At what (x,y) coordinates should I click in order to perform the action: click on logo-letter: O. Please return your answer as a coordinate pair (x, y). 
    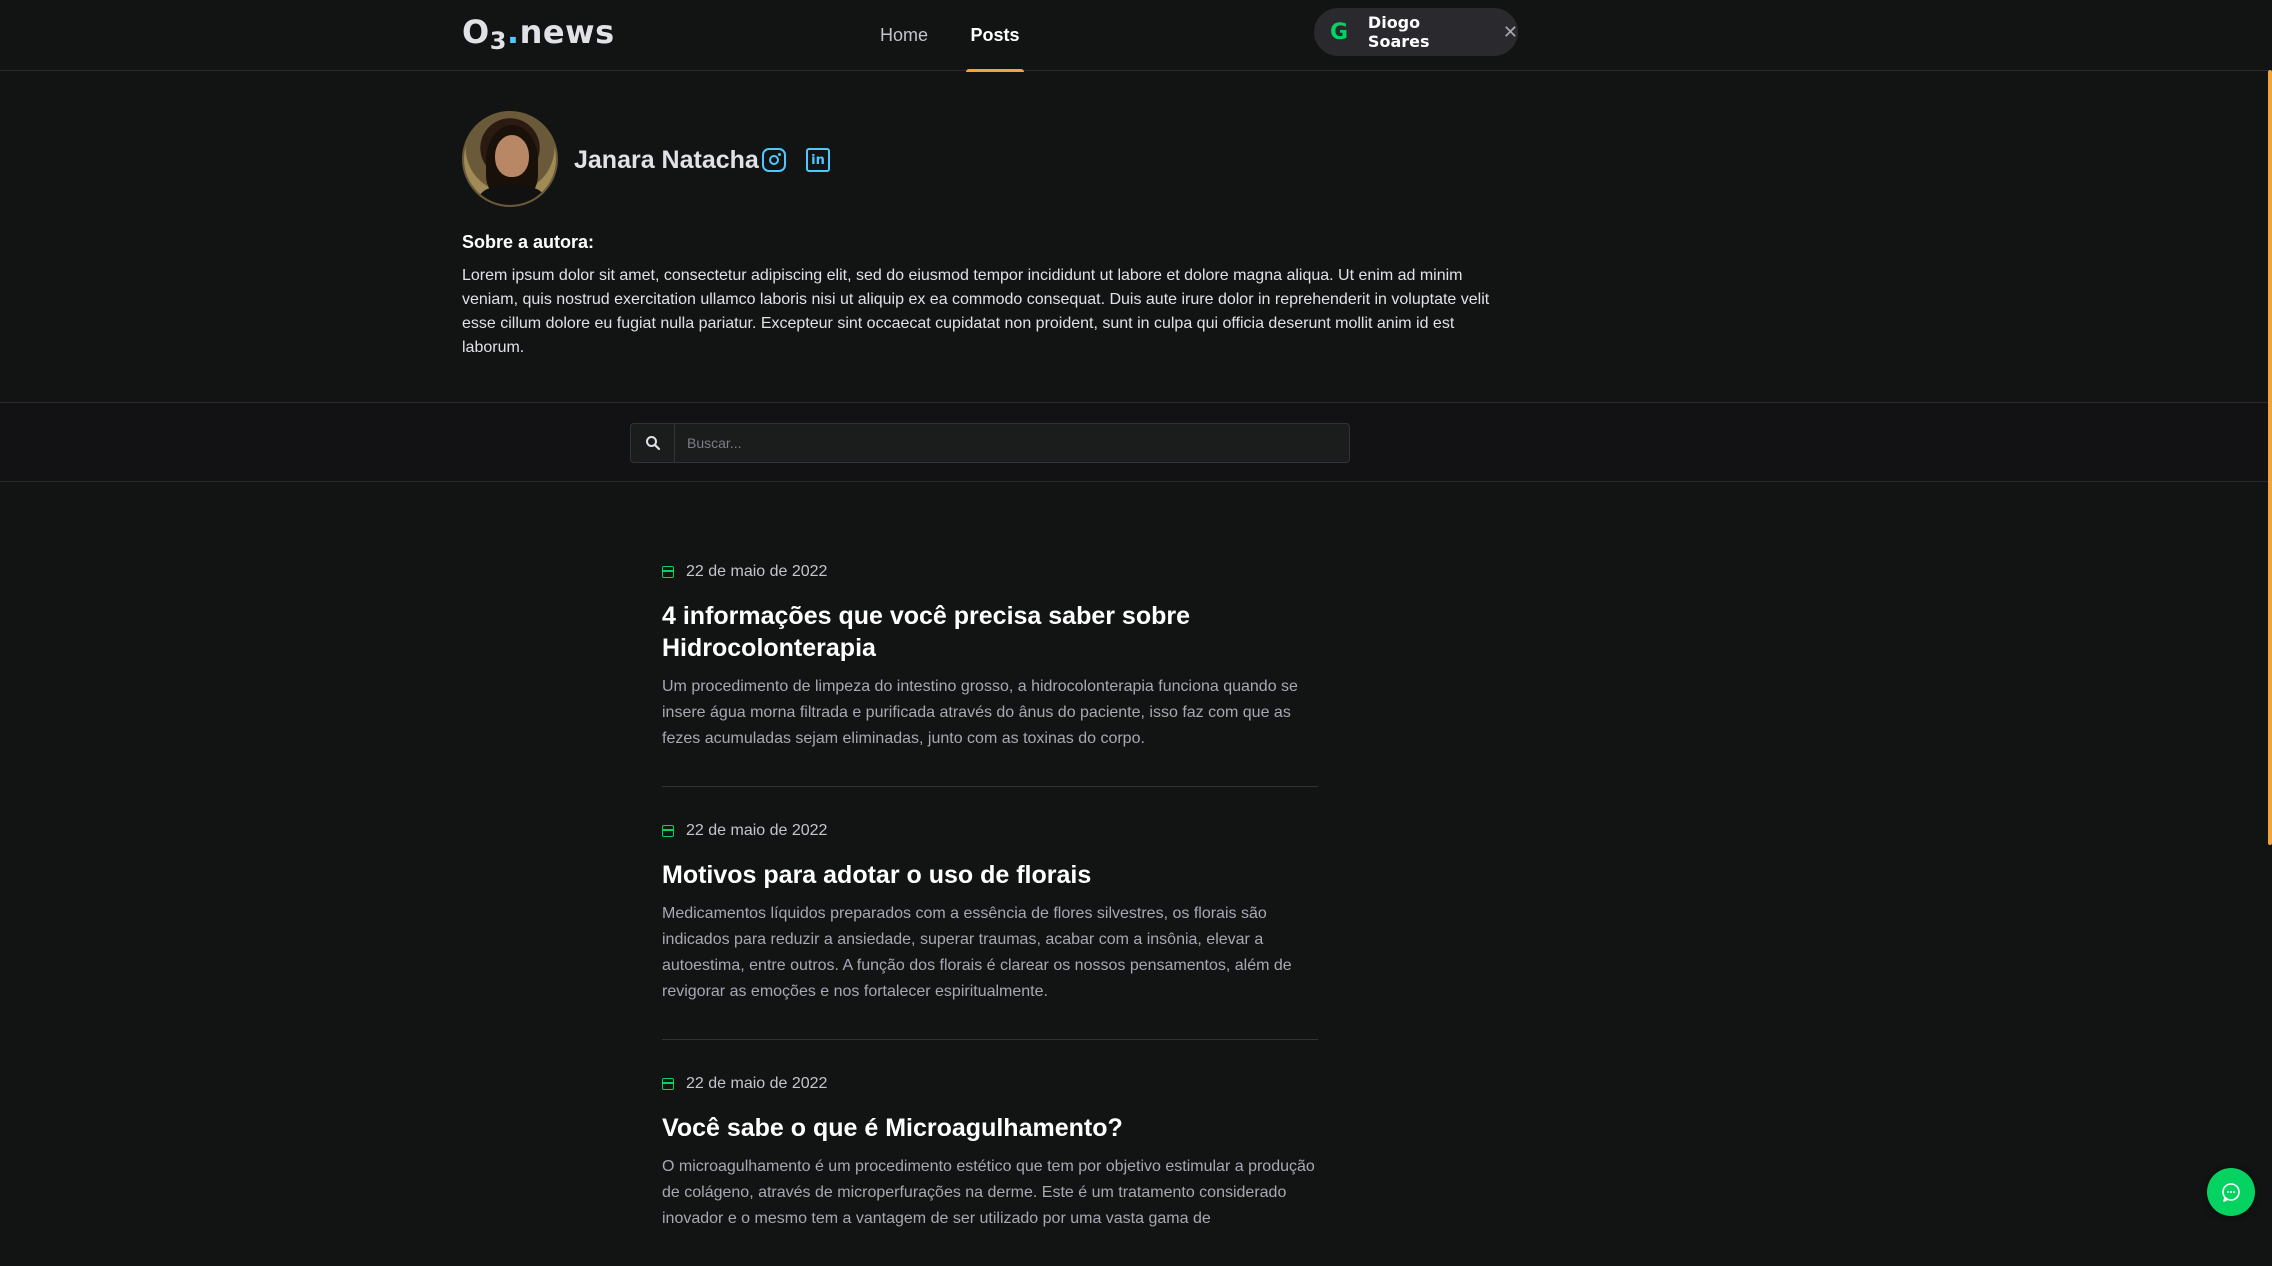
    Looking at the image, I should click on (476, 32).